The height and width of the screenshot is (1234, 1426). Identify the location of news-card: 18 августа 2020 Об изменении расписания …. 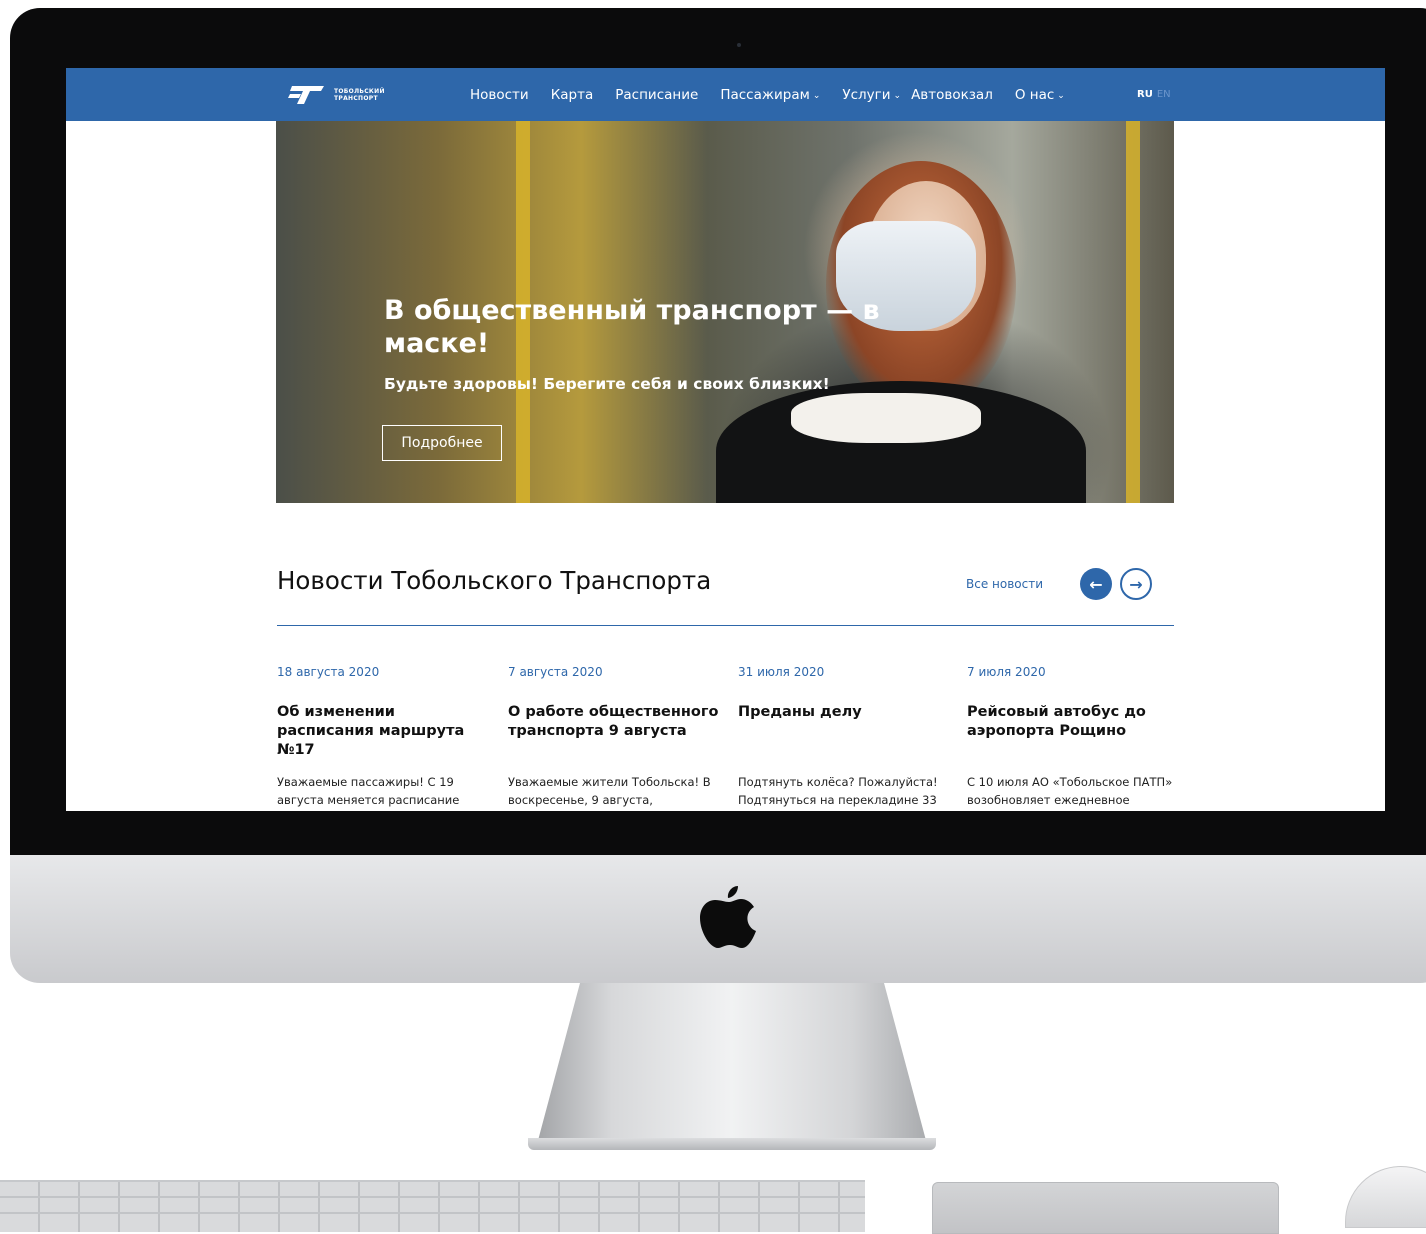
(384, 737).